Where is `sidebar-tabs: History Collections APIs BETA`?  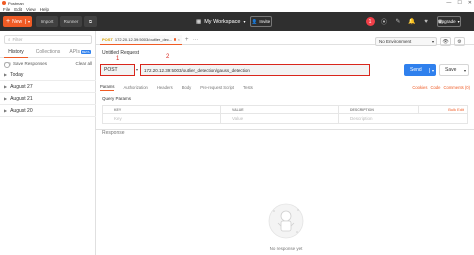 sidebar-tabs: History Collections APIs BETA is located at coordinates (48, 52).